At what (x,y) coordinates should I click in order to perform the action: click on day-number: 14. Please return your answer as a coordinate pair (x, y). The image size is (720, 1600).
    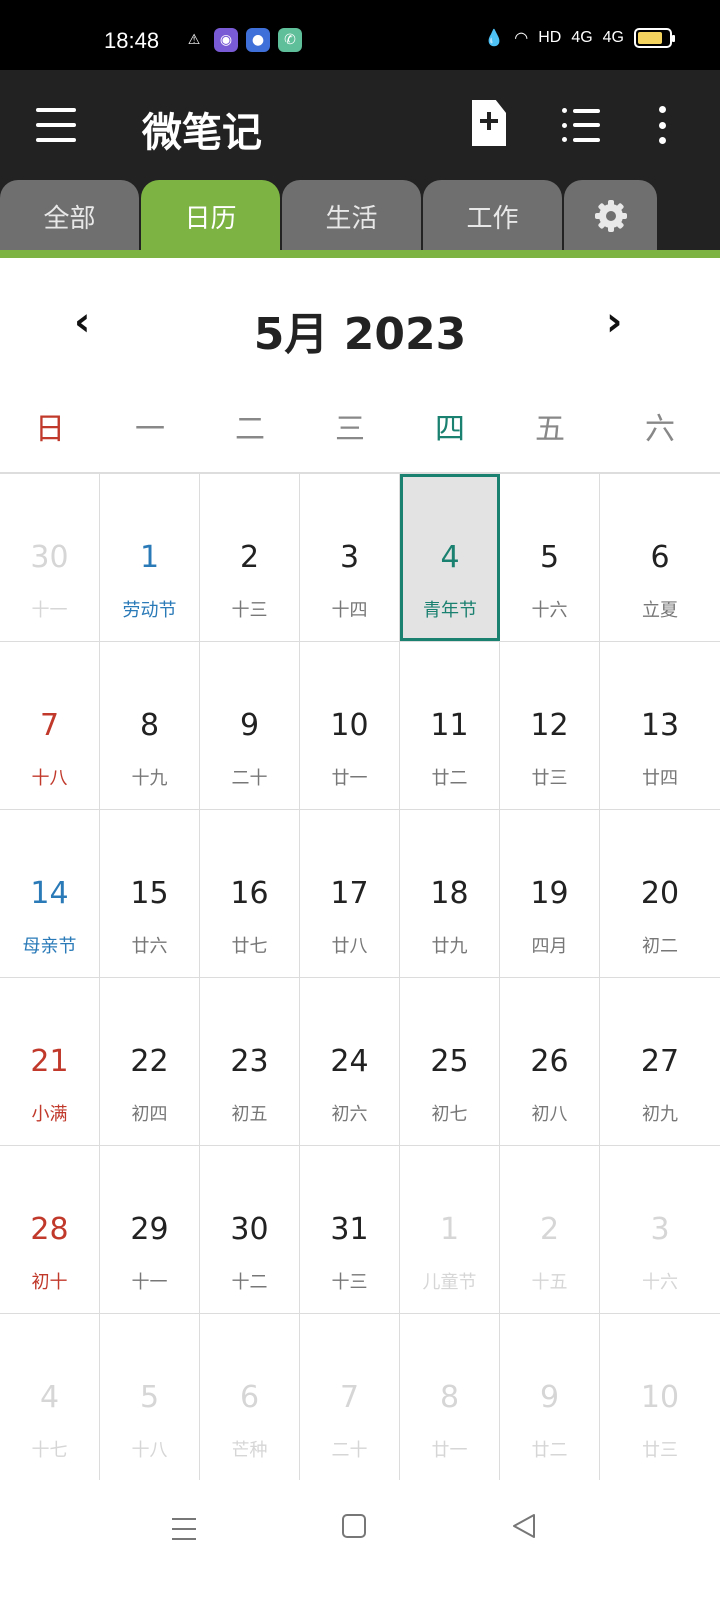
    Looking at the image, I should click on (49, 893).